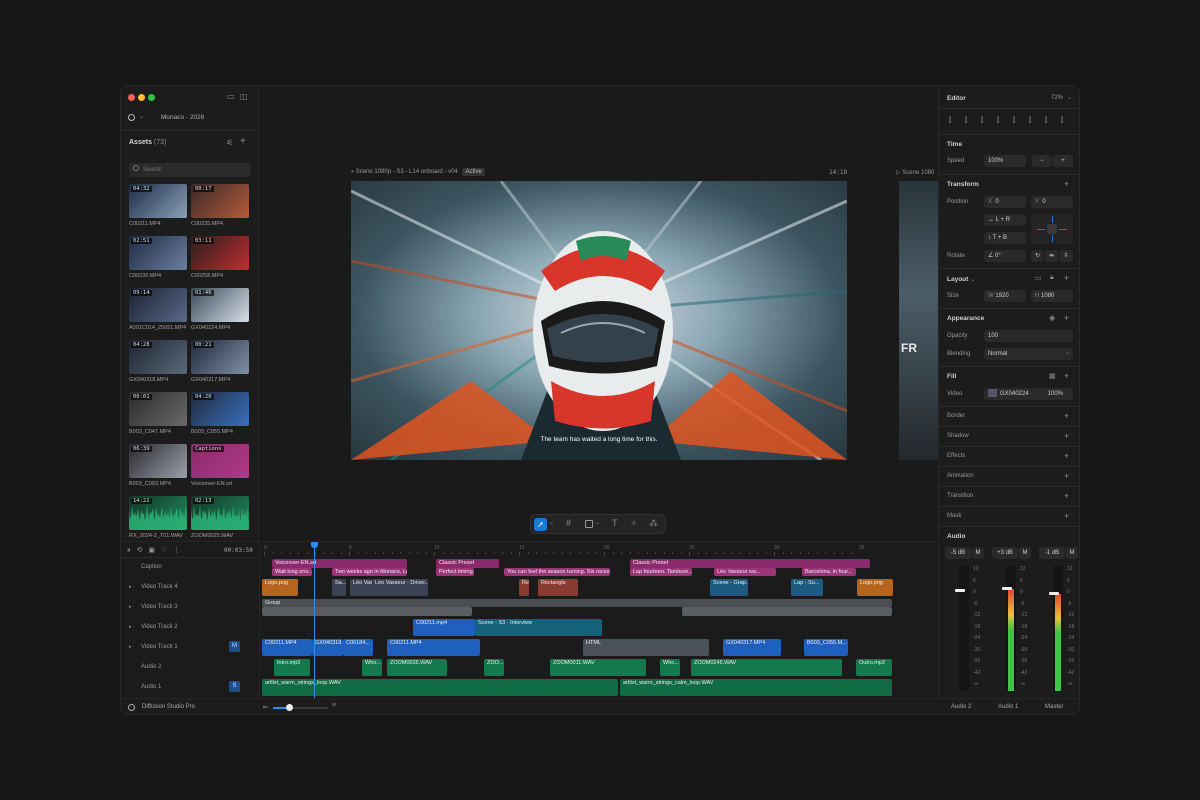 This screenshot has height=800, width=1200. What do you see at coordinates (1052, 202) in the screenshot?
I see `position-y-field: Y 0` at bounding box center [1052, 202].